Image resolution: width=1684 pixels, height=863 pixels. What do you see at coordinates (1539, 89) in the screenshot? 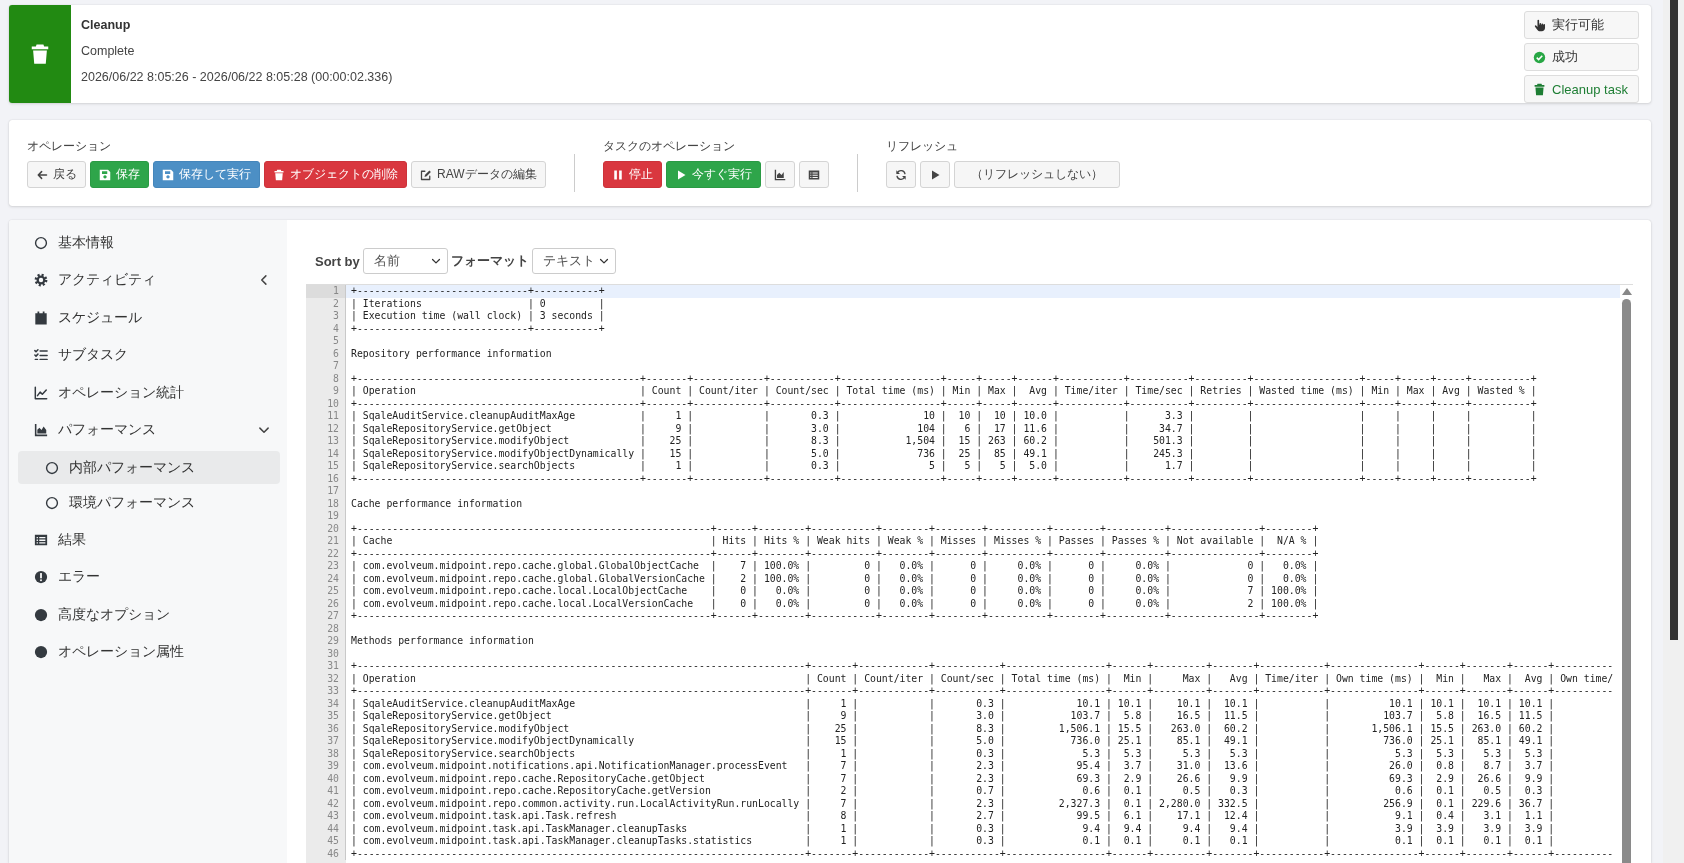
I see `trash-icon` at bounding box center [1539, 89].